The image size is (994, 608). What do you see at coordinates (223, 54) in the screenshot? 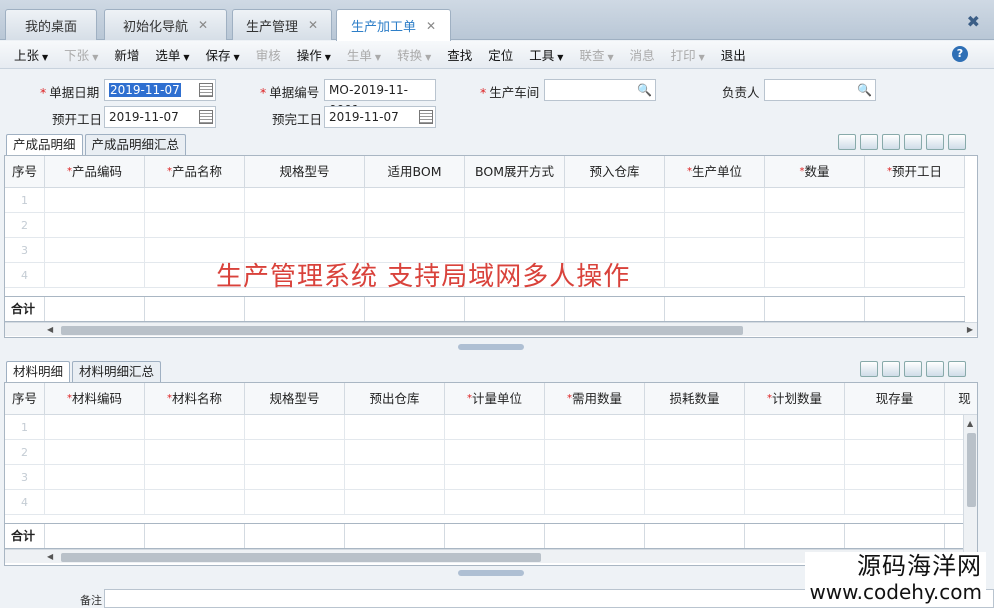
I see `toolbar-button-4: 保存 ▼` at bounding box center [223, 54].